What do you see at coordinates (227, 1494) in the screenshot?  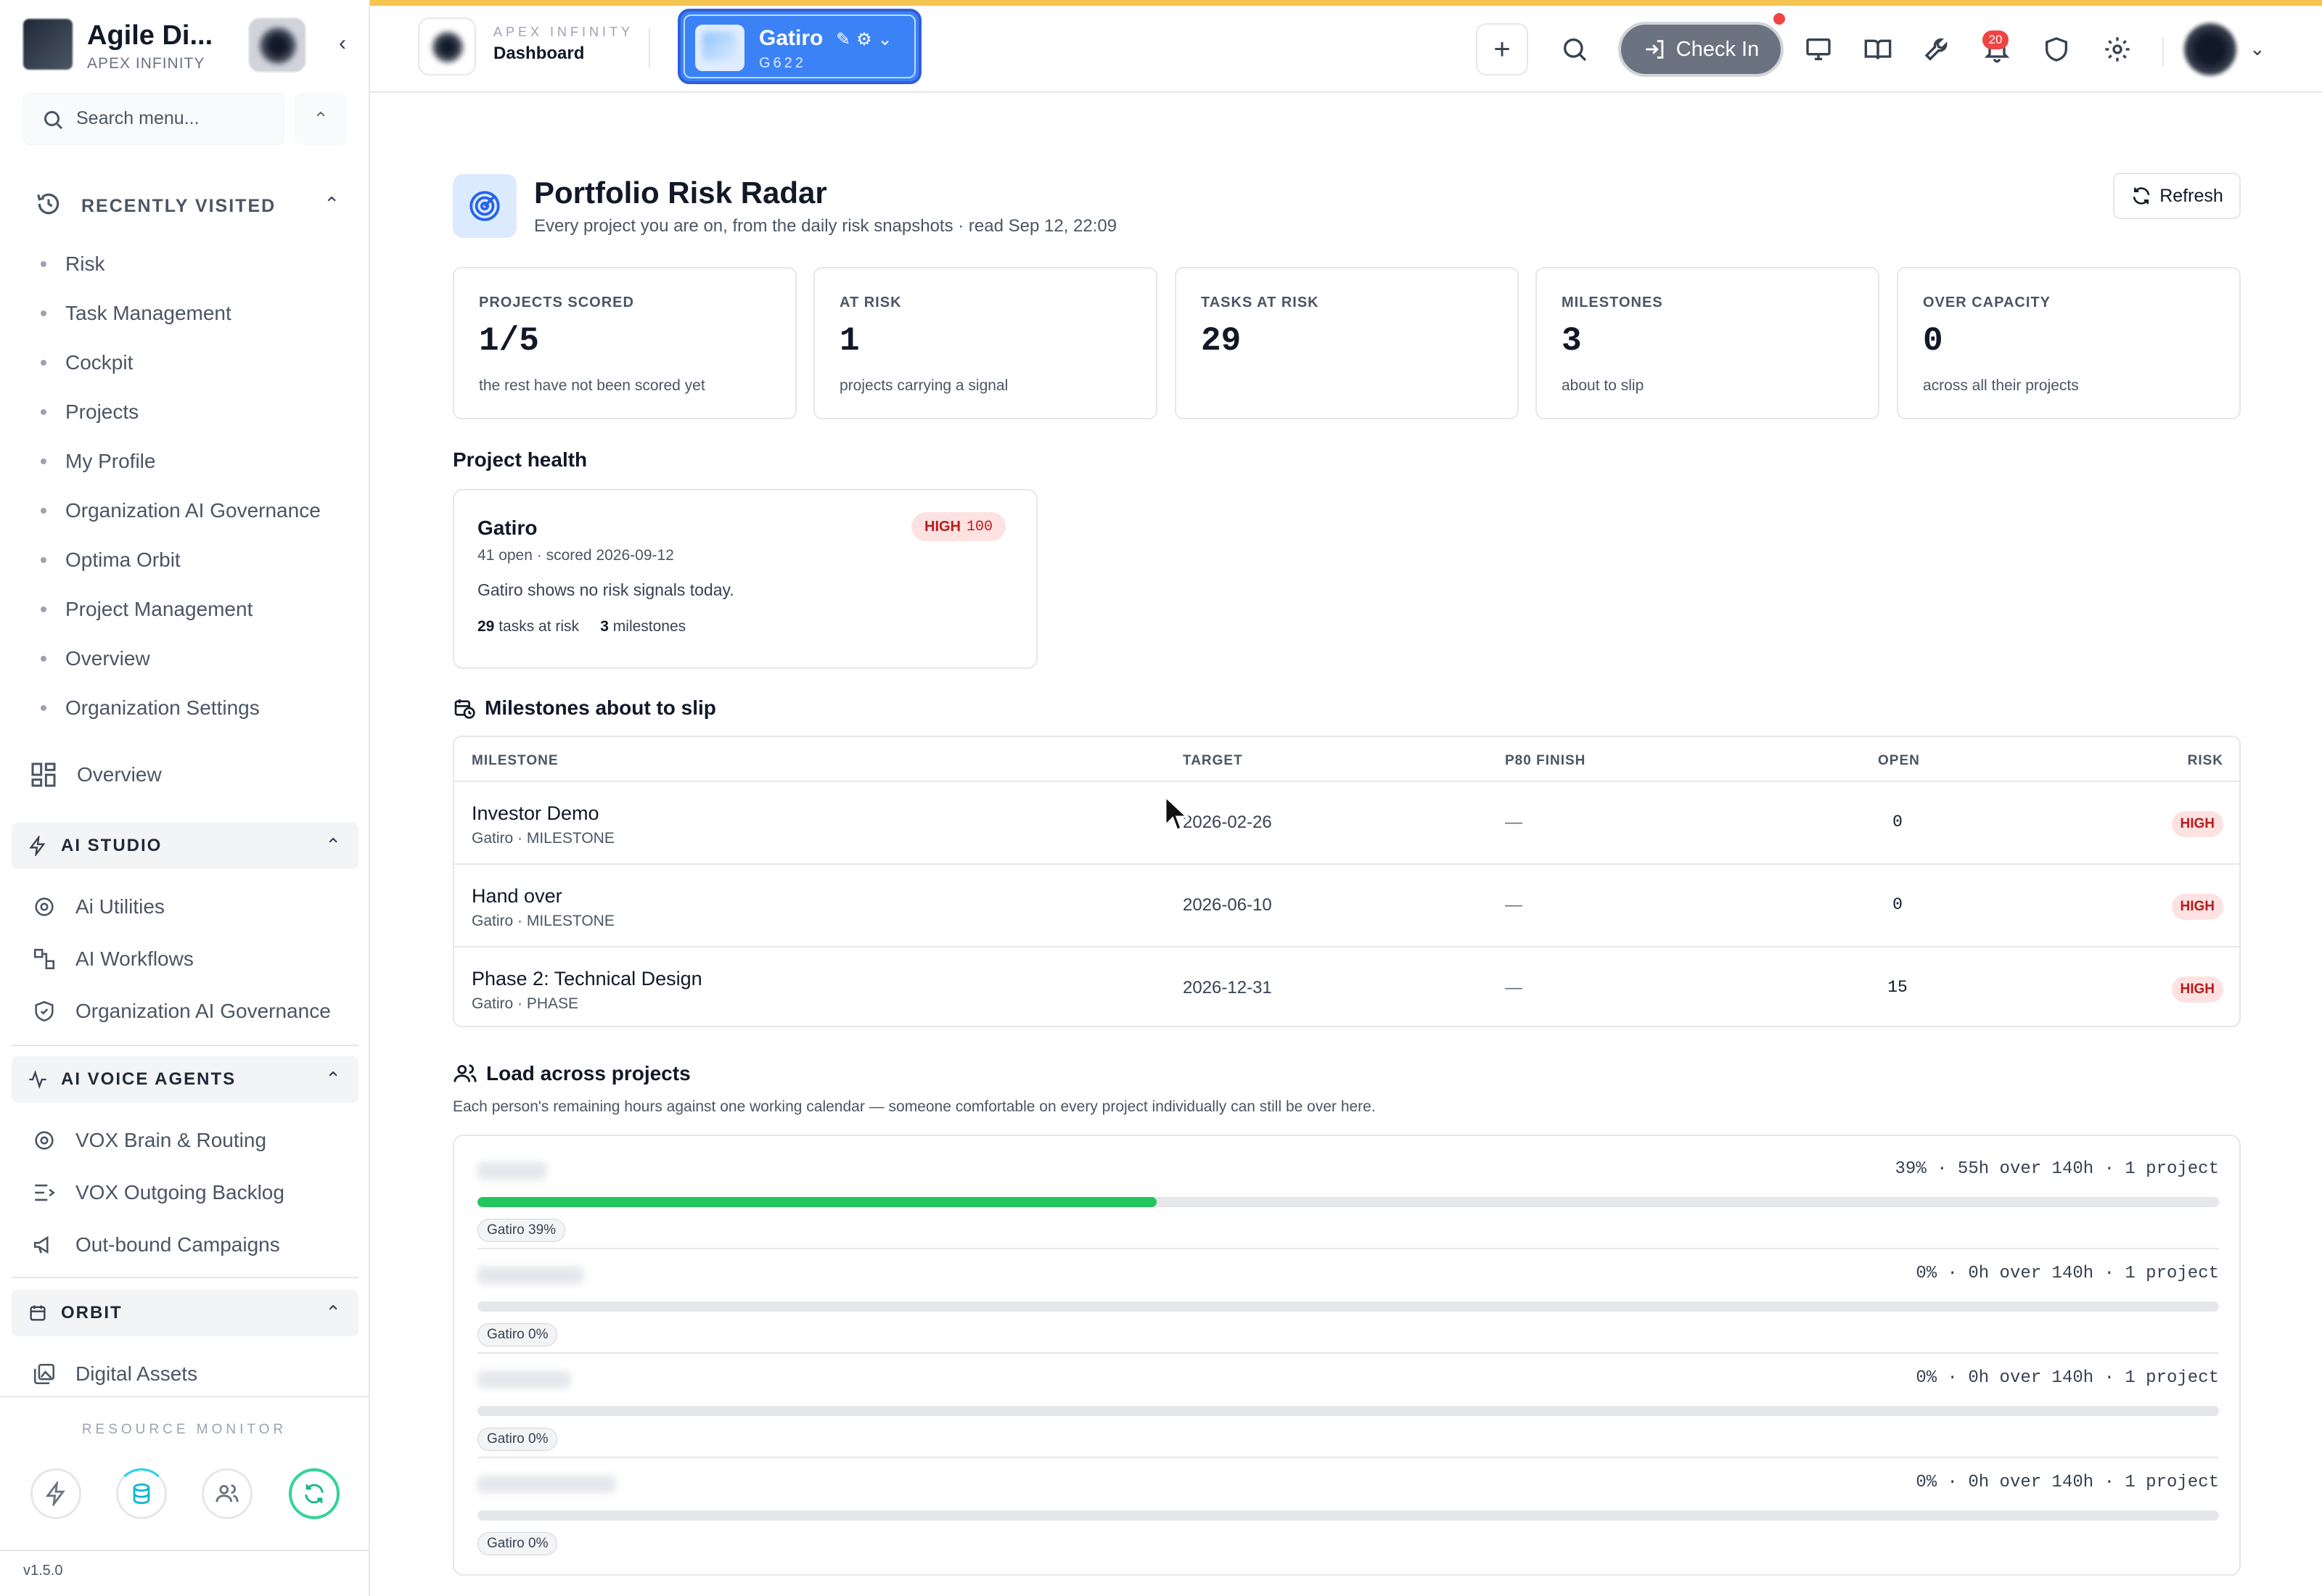 I see `users-monitor` at bounding box center [227, 1494].